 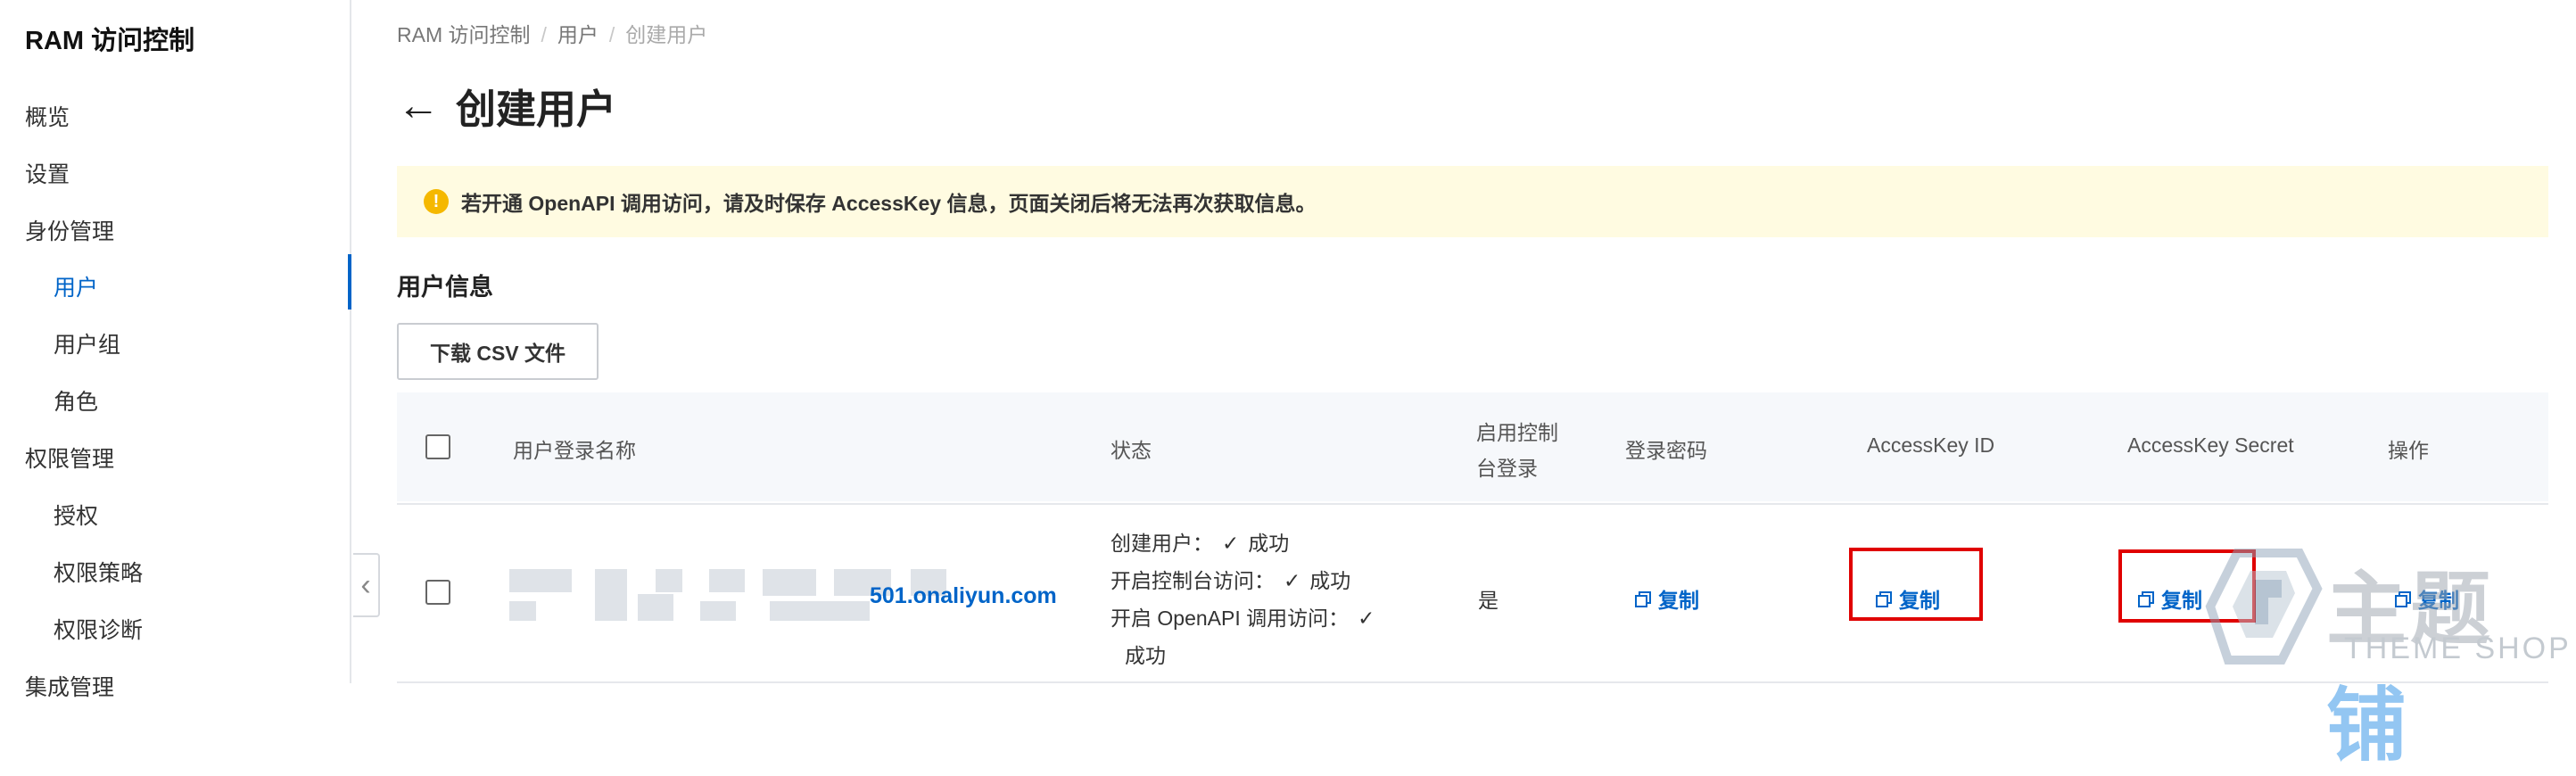 What do you see at coordinates (1507, 468) in the screenshot?
I see `column-console-login-line2: 台登录` at bounding box center [1507, 468].